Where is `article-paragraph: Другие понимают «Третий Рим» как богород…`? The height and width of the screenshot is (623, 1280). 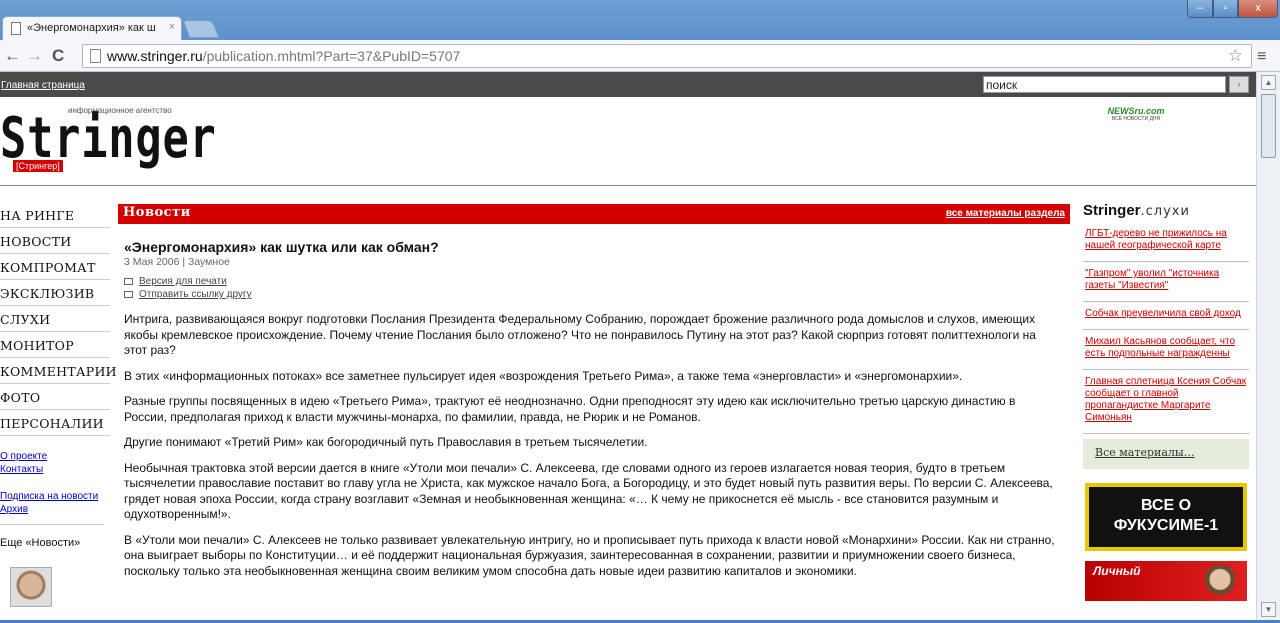 article-paragraph: Другие понимают «Третий Рим» как богород… is located at coordinates (386, 442).